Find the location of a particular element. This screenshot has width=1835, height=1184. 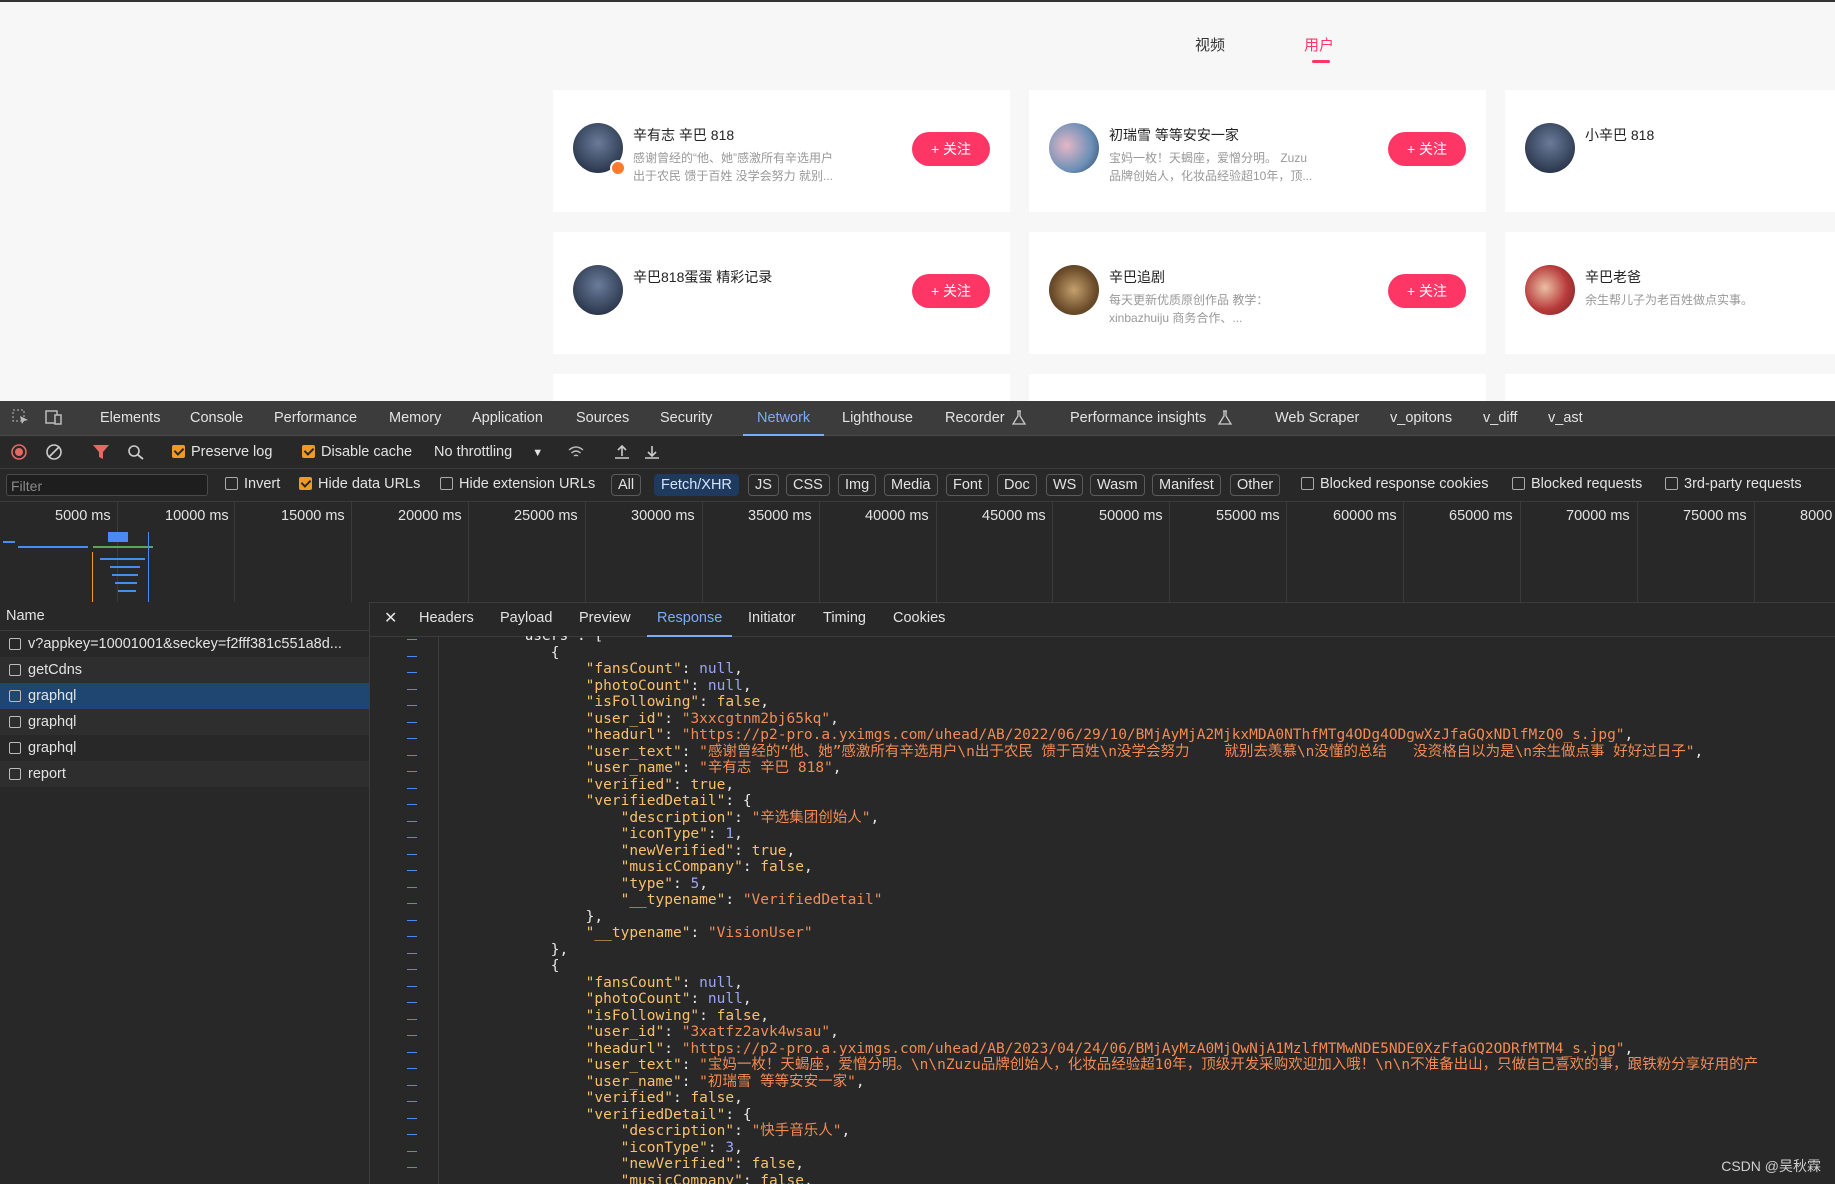

tab-video: 视频 is located at coordinates (1210, 44).